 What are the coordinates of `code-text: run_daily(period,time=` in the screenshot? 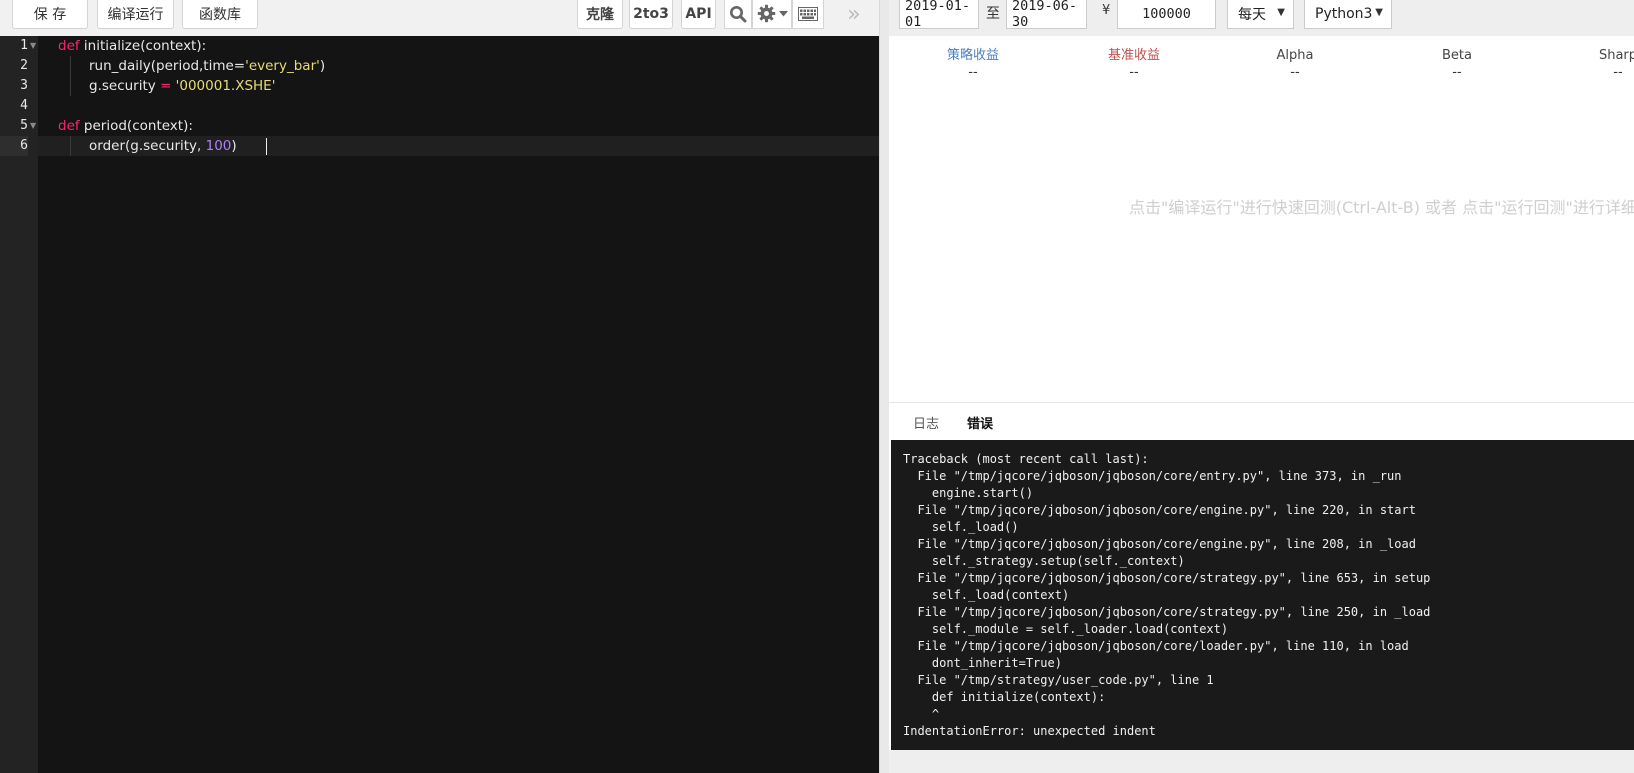 It's located at (167, 66).